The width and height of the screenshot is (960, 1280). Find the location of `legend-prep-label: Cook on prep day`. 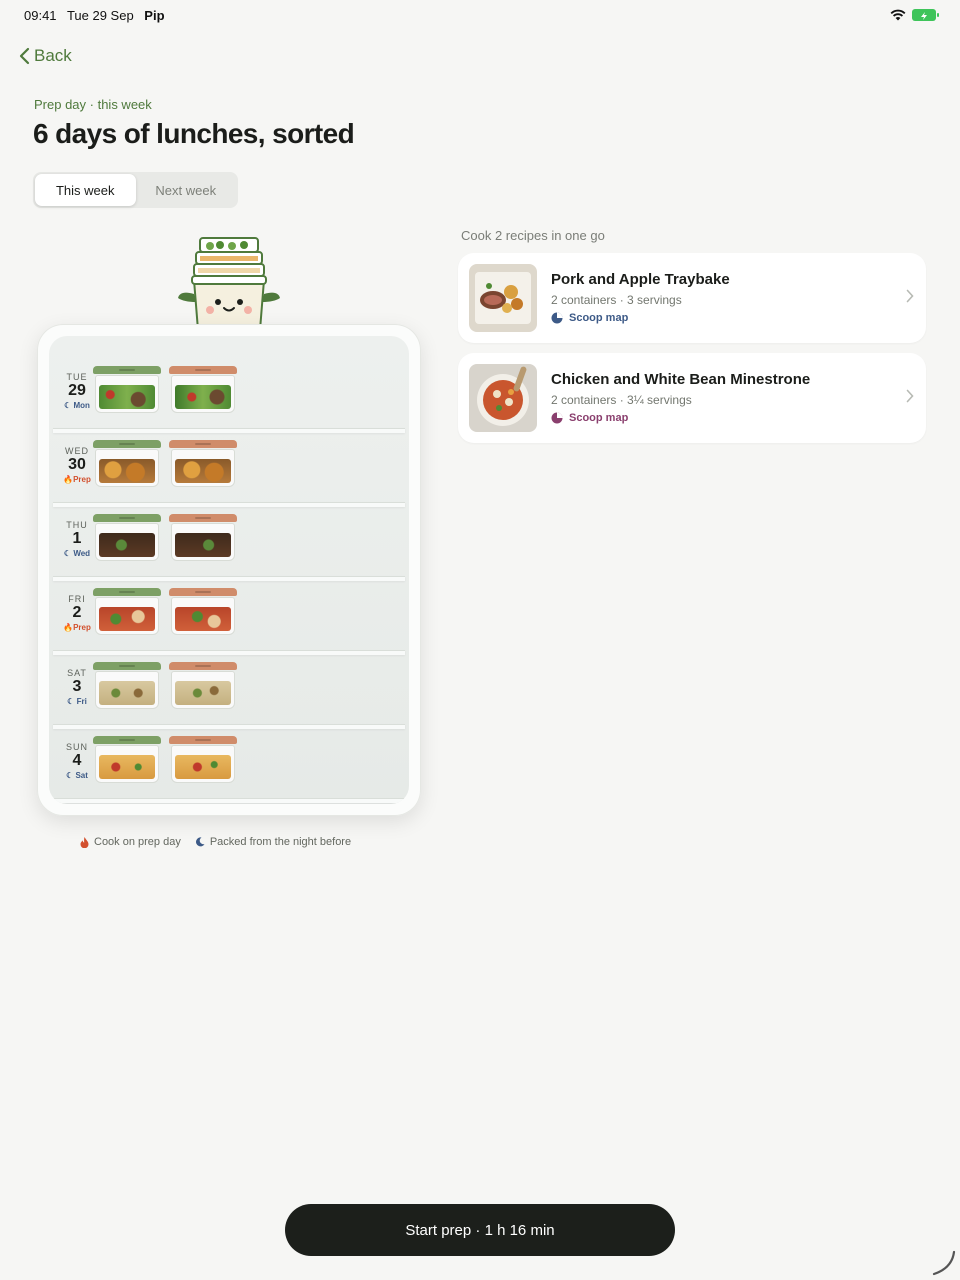

legend-prep-label: Cook on prep day is located at coordinates (137, 842).